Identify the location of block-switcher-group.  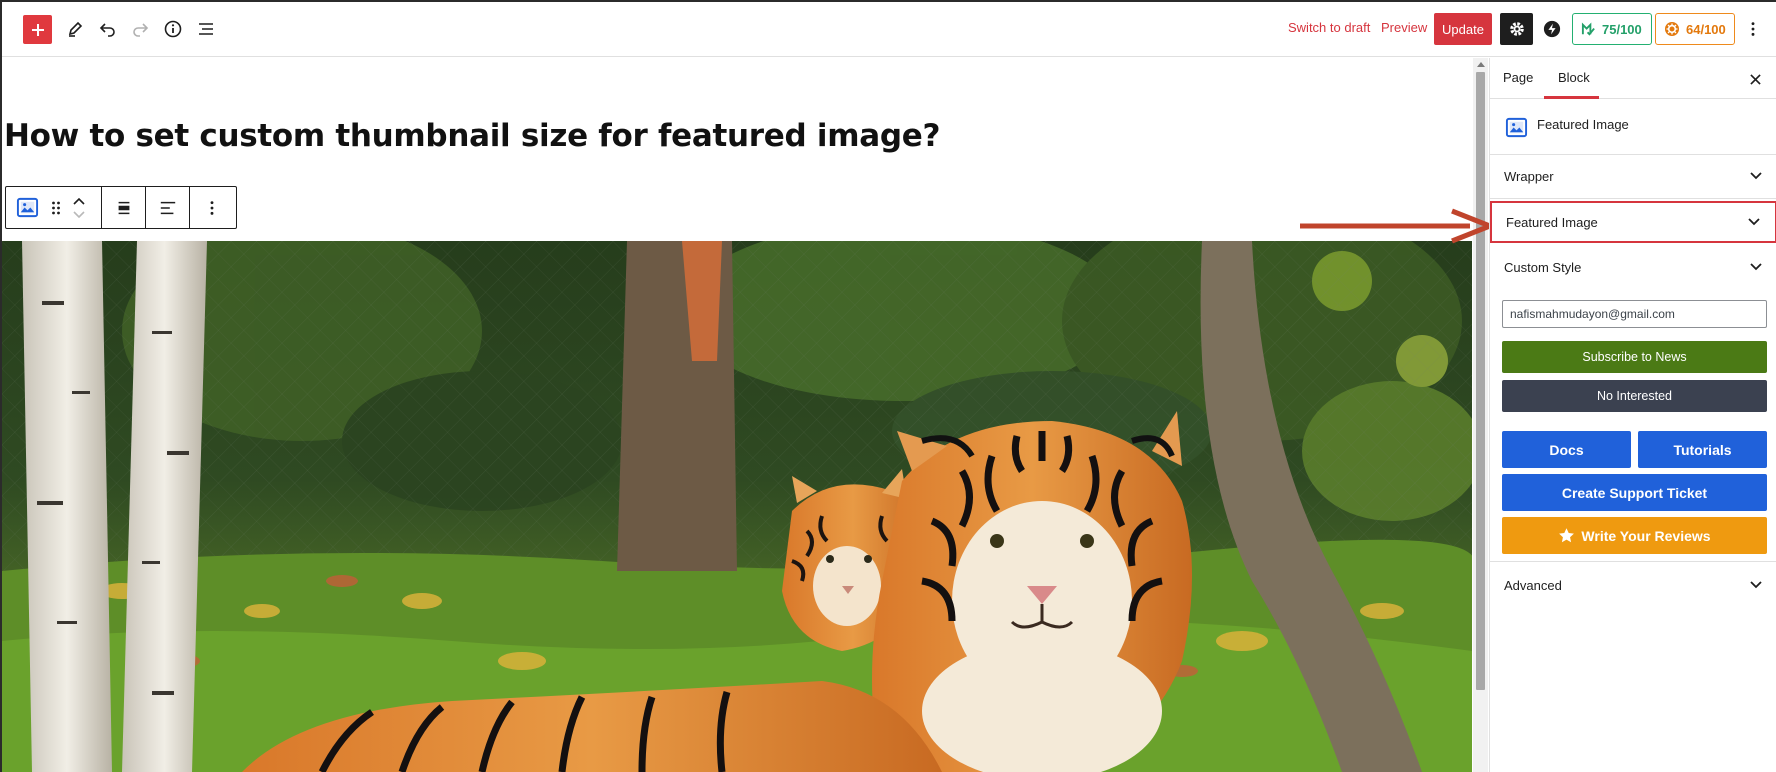
(54, 207).